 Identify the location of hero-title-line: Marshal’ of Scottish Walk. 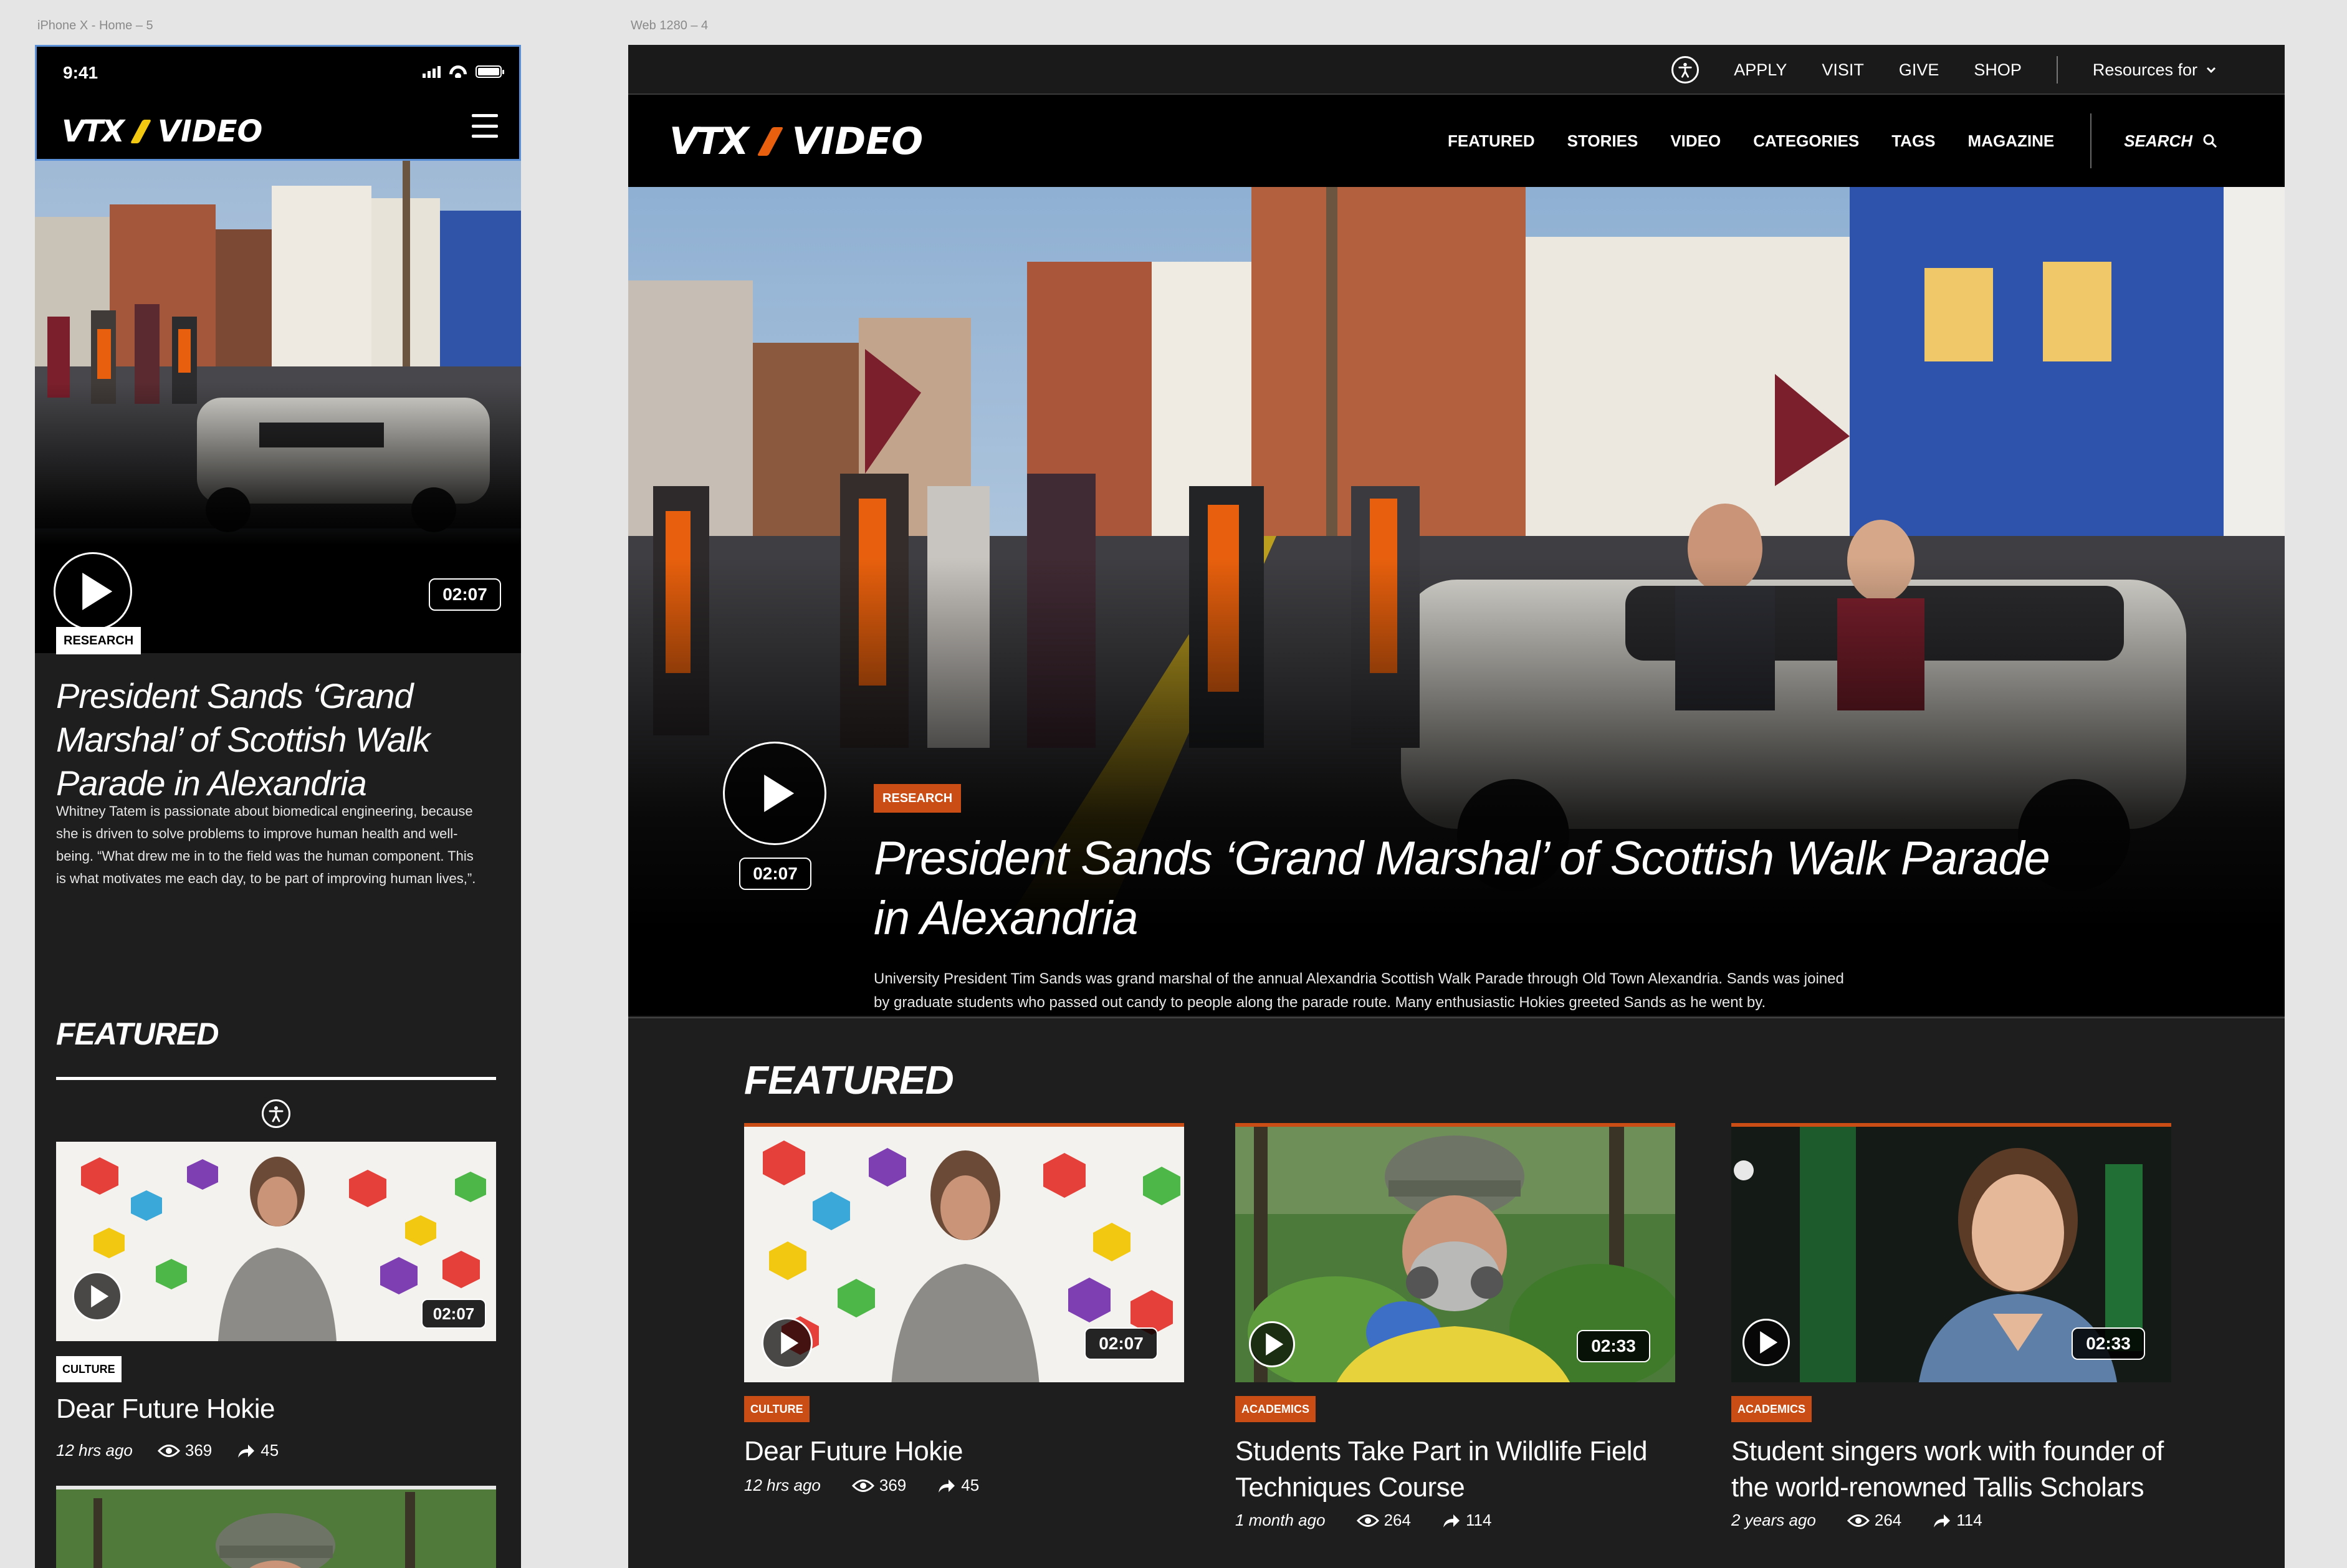
(243, 739).